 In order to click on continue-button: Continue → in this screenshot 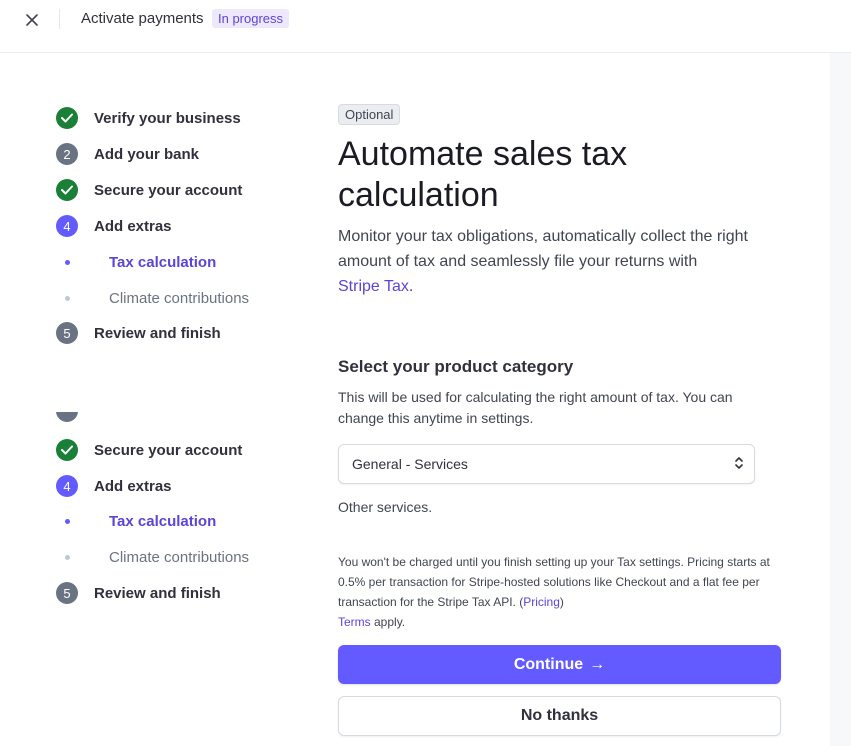, I will do `click(559, 664)`.